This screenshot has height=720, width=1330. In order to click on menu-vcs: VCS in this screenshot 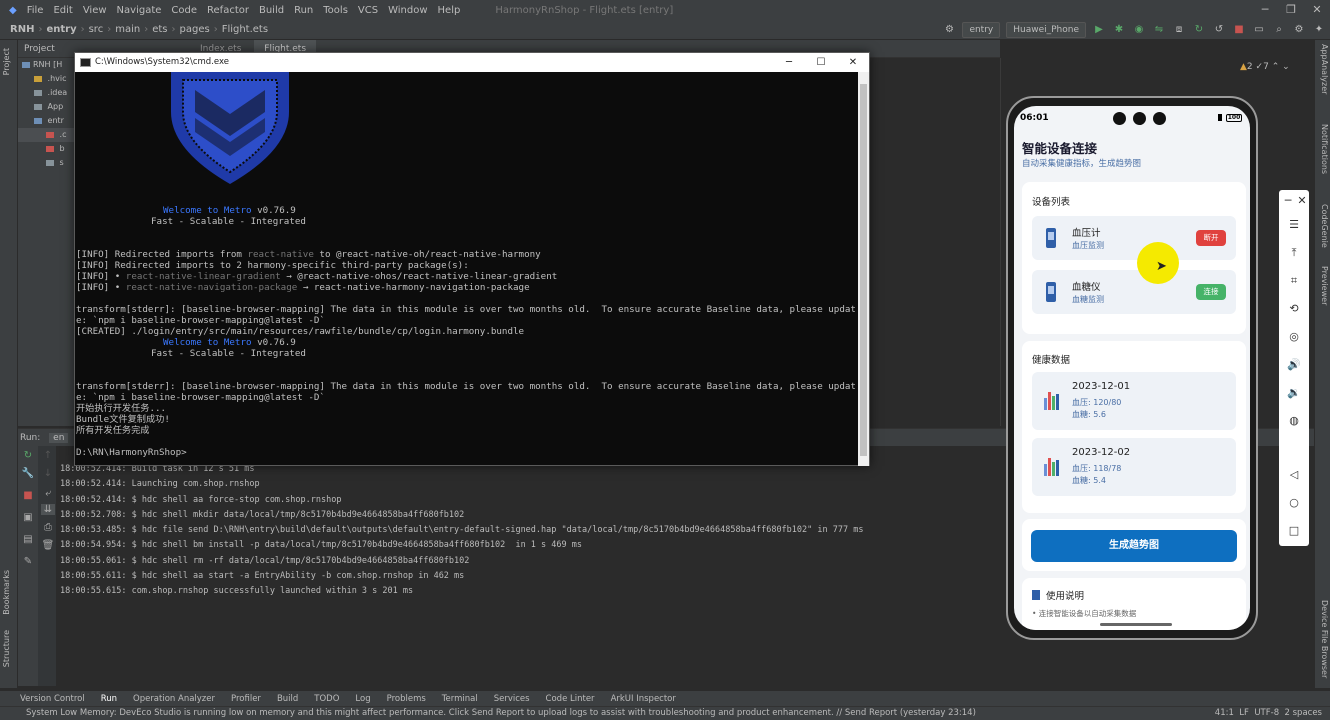, I will do `click(368, 10)`.